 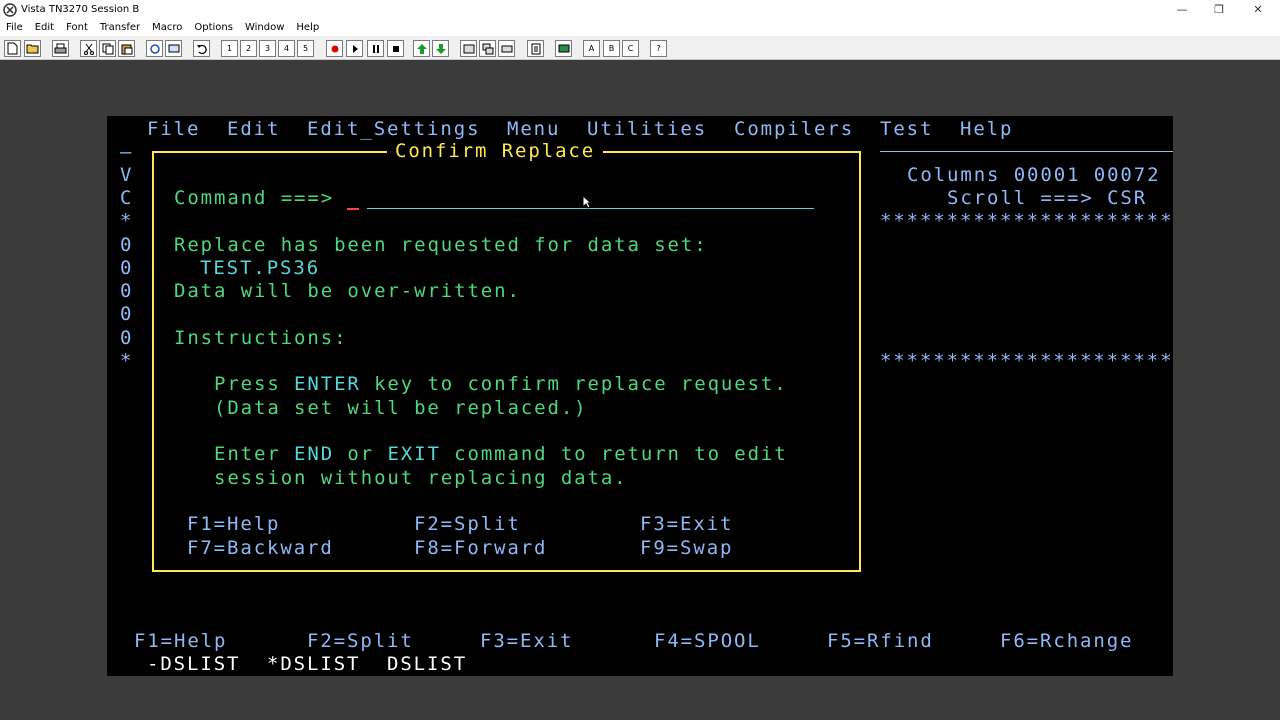 I want to click on ispf-menu-menu: Menu, so click(x=533, y=129).